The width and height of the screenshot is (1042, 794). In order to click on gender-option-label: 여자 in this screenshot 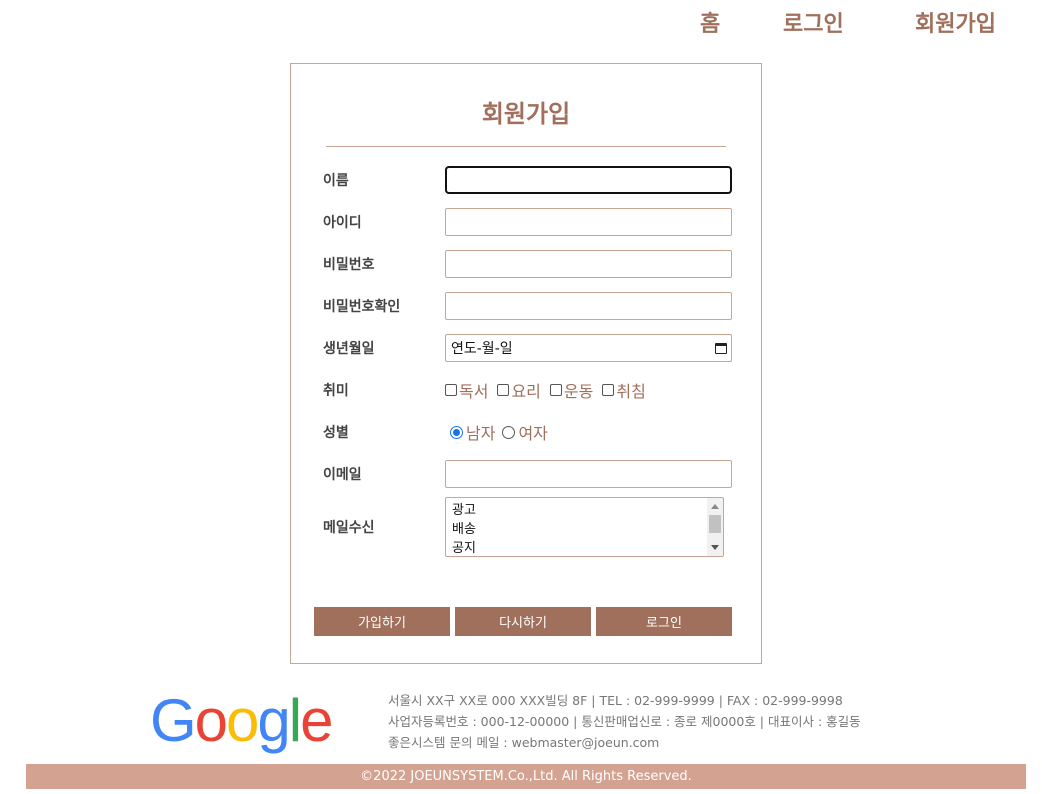, I will do `click(533, 433)`.